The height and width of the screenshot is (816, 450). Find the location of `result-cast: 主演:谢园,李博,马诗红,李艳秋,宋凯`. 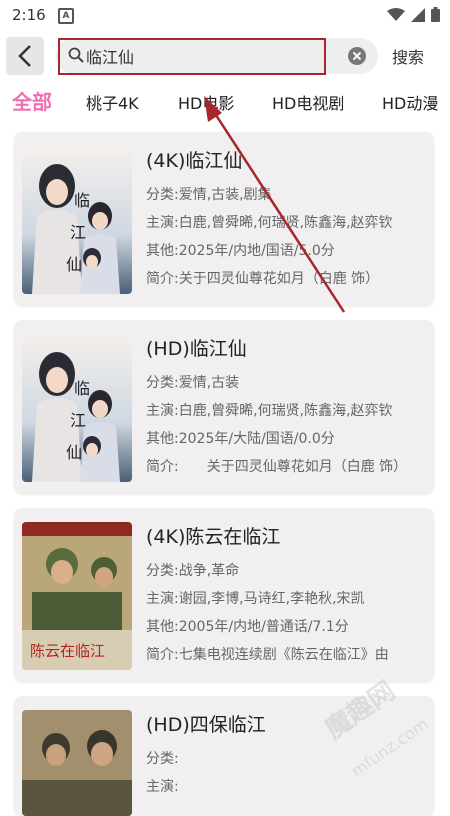

result-cast: 主演:谢园,李博,马诗红,李艳秋,宋凯 is located at coordinates (255, 599).